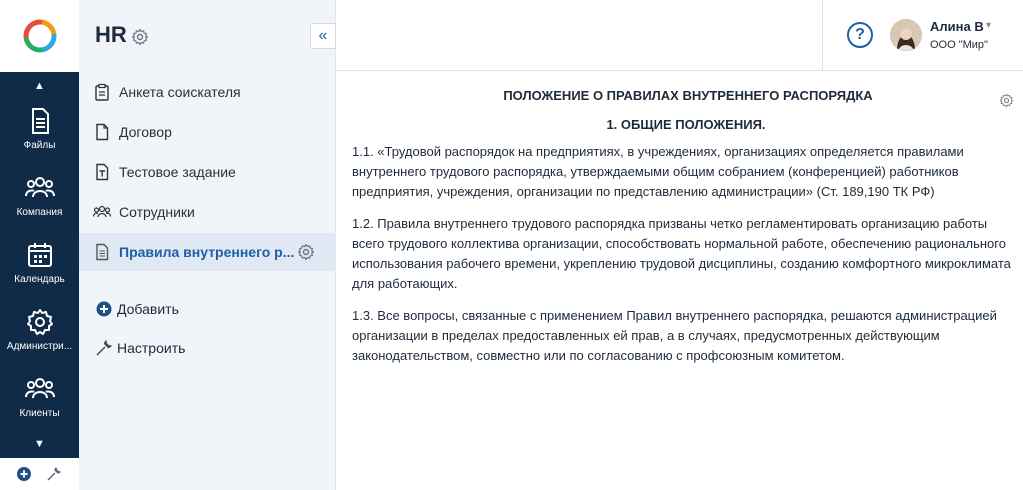 The image size is (1023, 490). Describe the element at coordinates (180, 92) in the screenshot. I see `sidebar-item-label: Анкета соискателя` at that location.